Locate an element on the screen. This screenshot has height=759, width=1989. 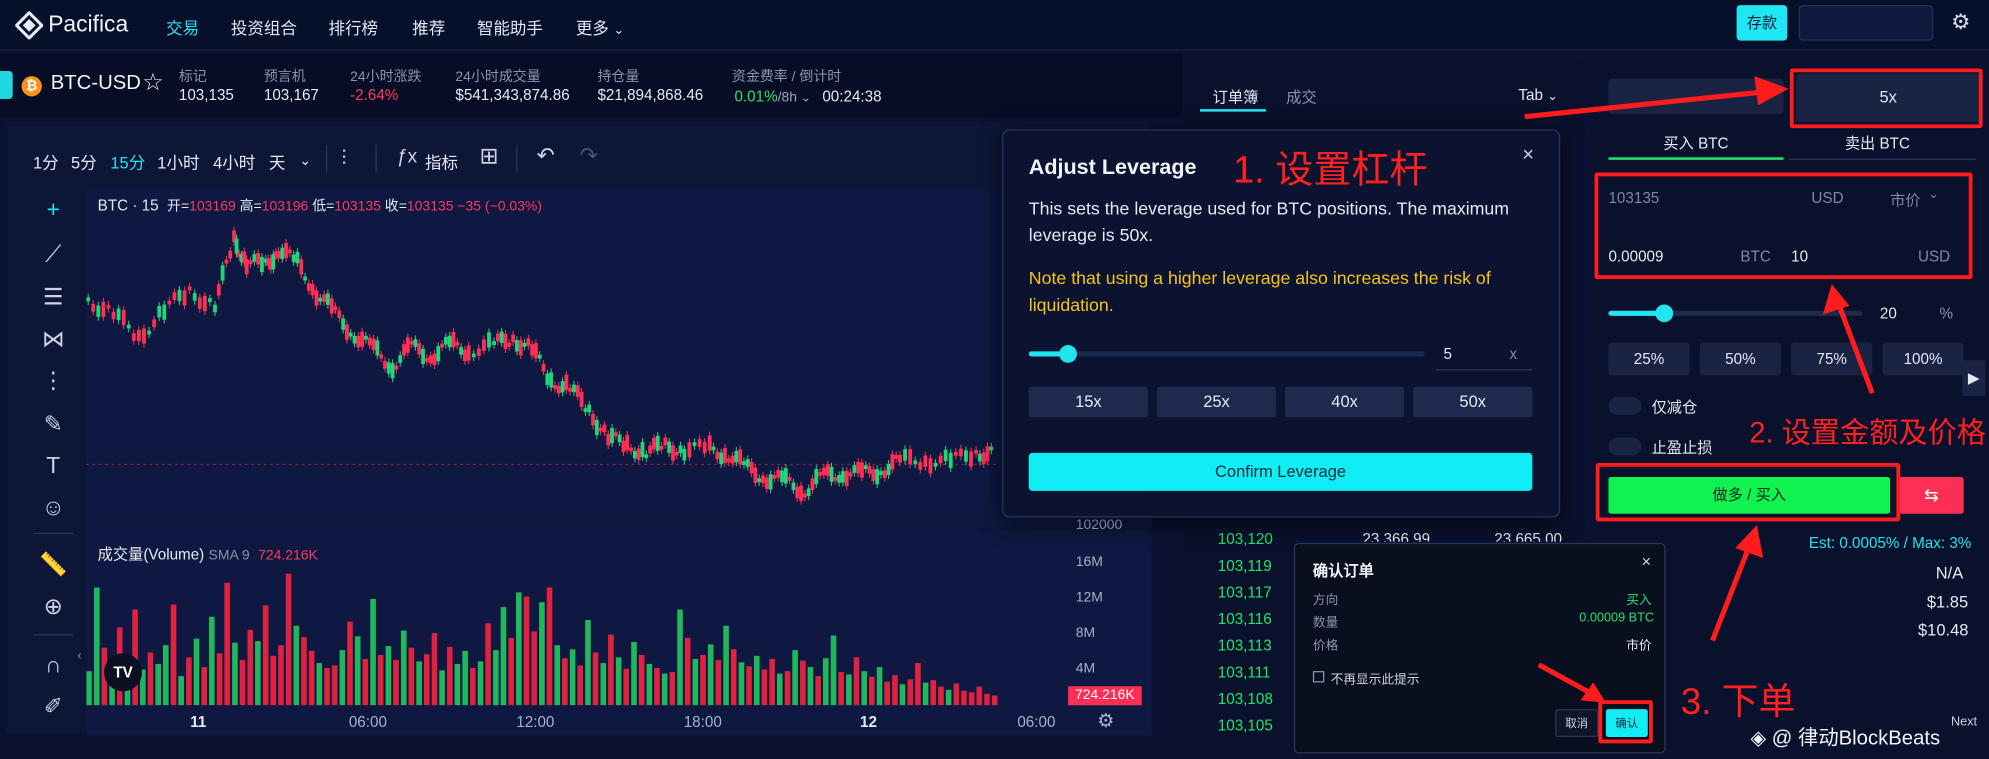
watermark: ◈ @ 律动BlockBeats is located at coordinates (1846, 736).